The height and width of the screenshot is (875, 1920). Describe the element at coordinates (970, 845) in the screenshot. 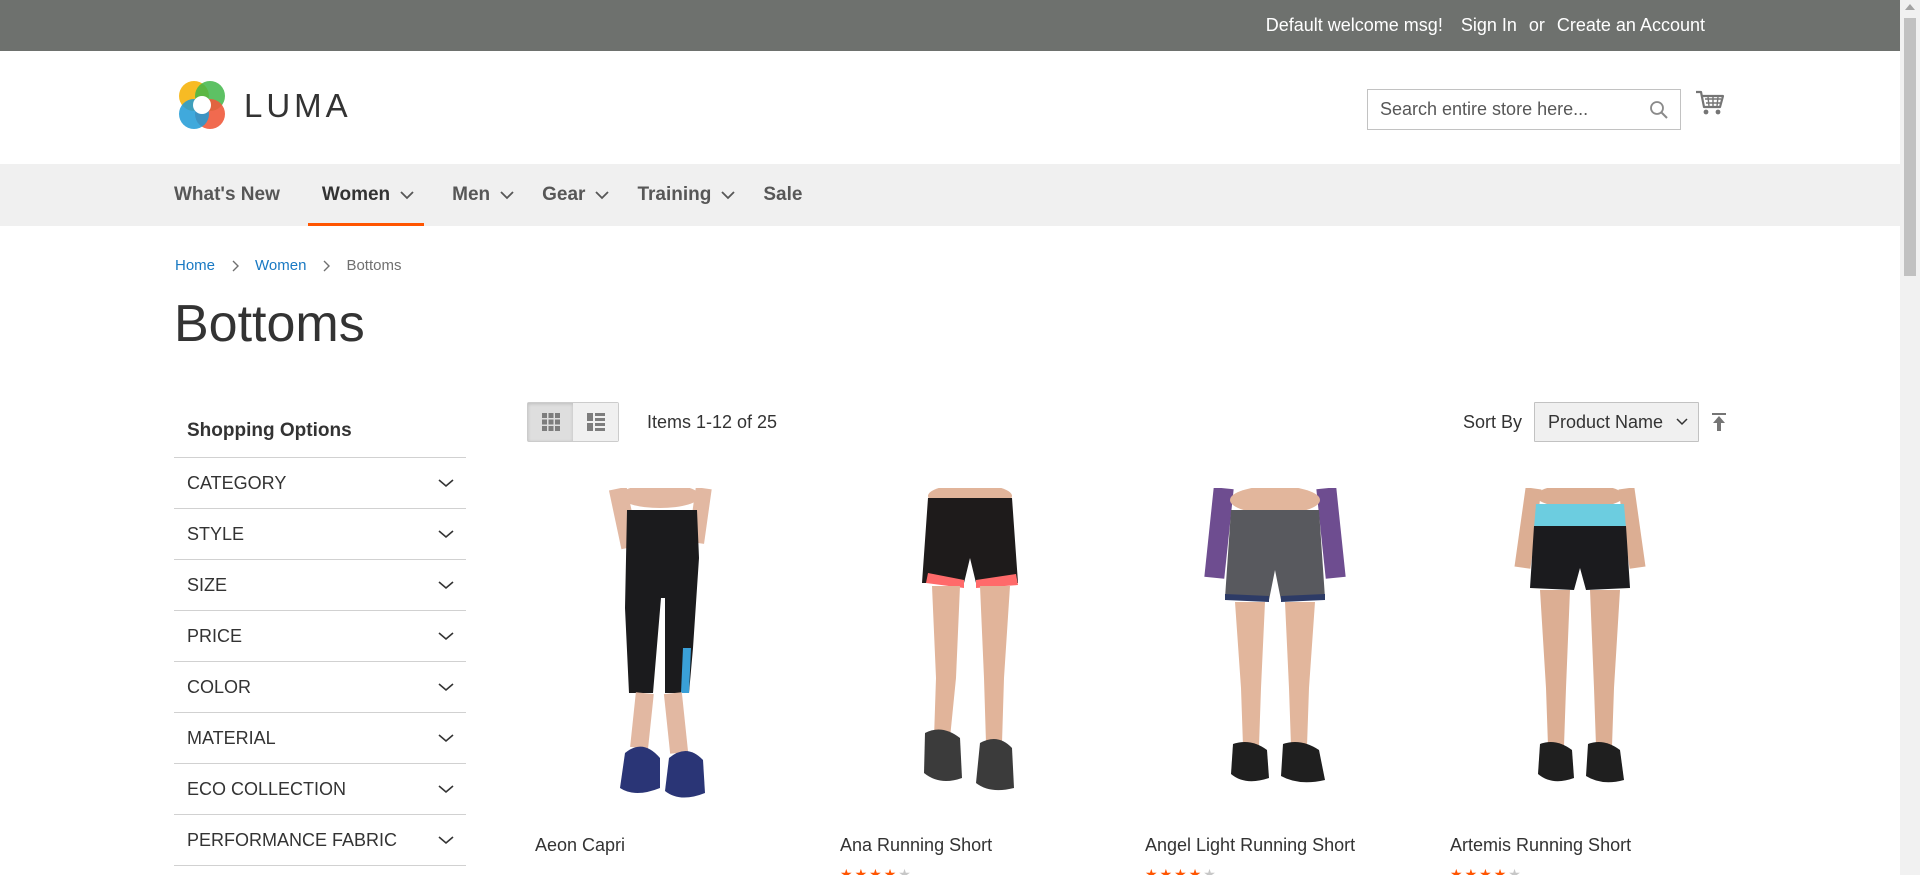

I see `product-name: Ana Running Short` at that location.